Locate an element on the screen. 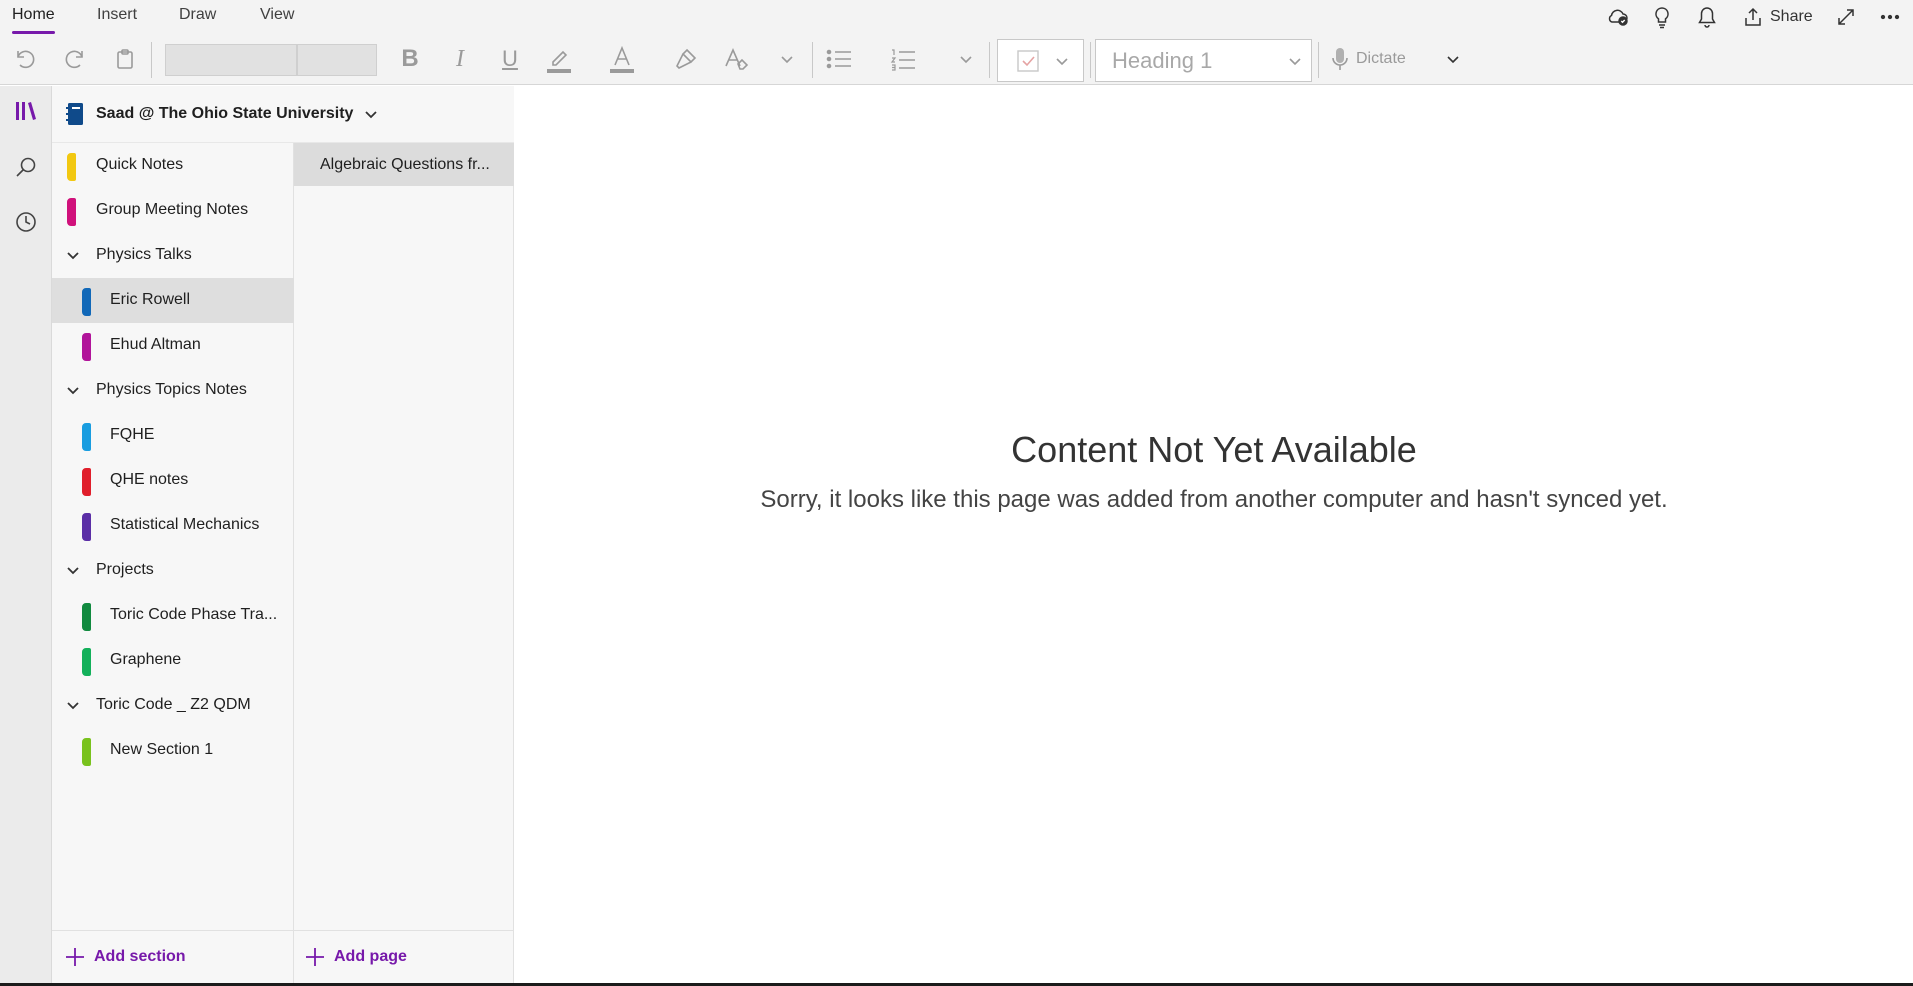 The height and width of the screenshot is (986, 1913). add-page-label: Add page is located at coordinates (370, 956).